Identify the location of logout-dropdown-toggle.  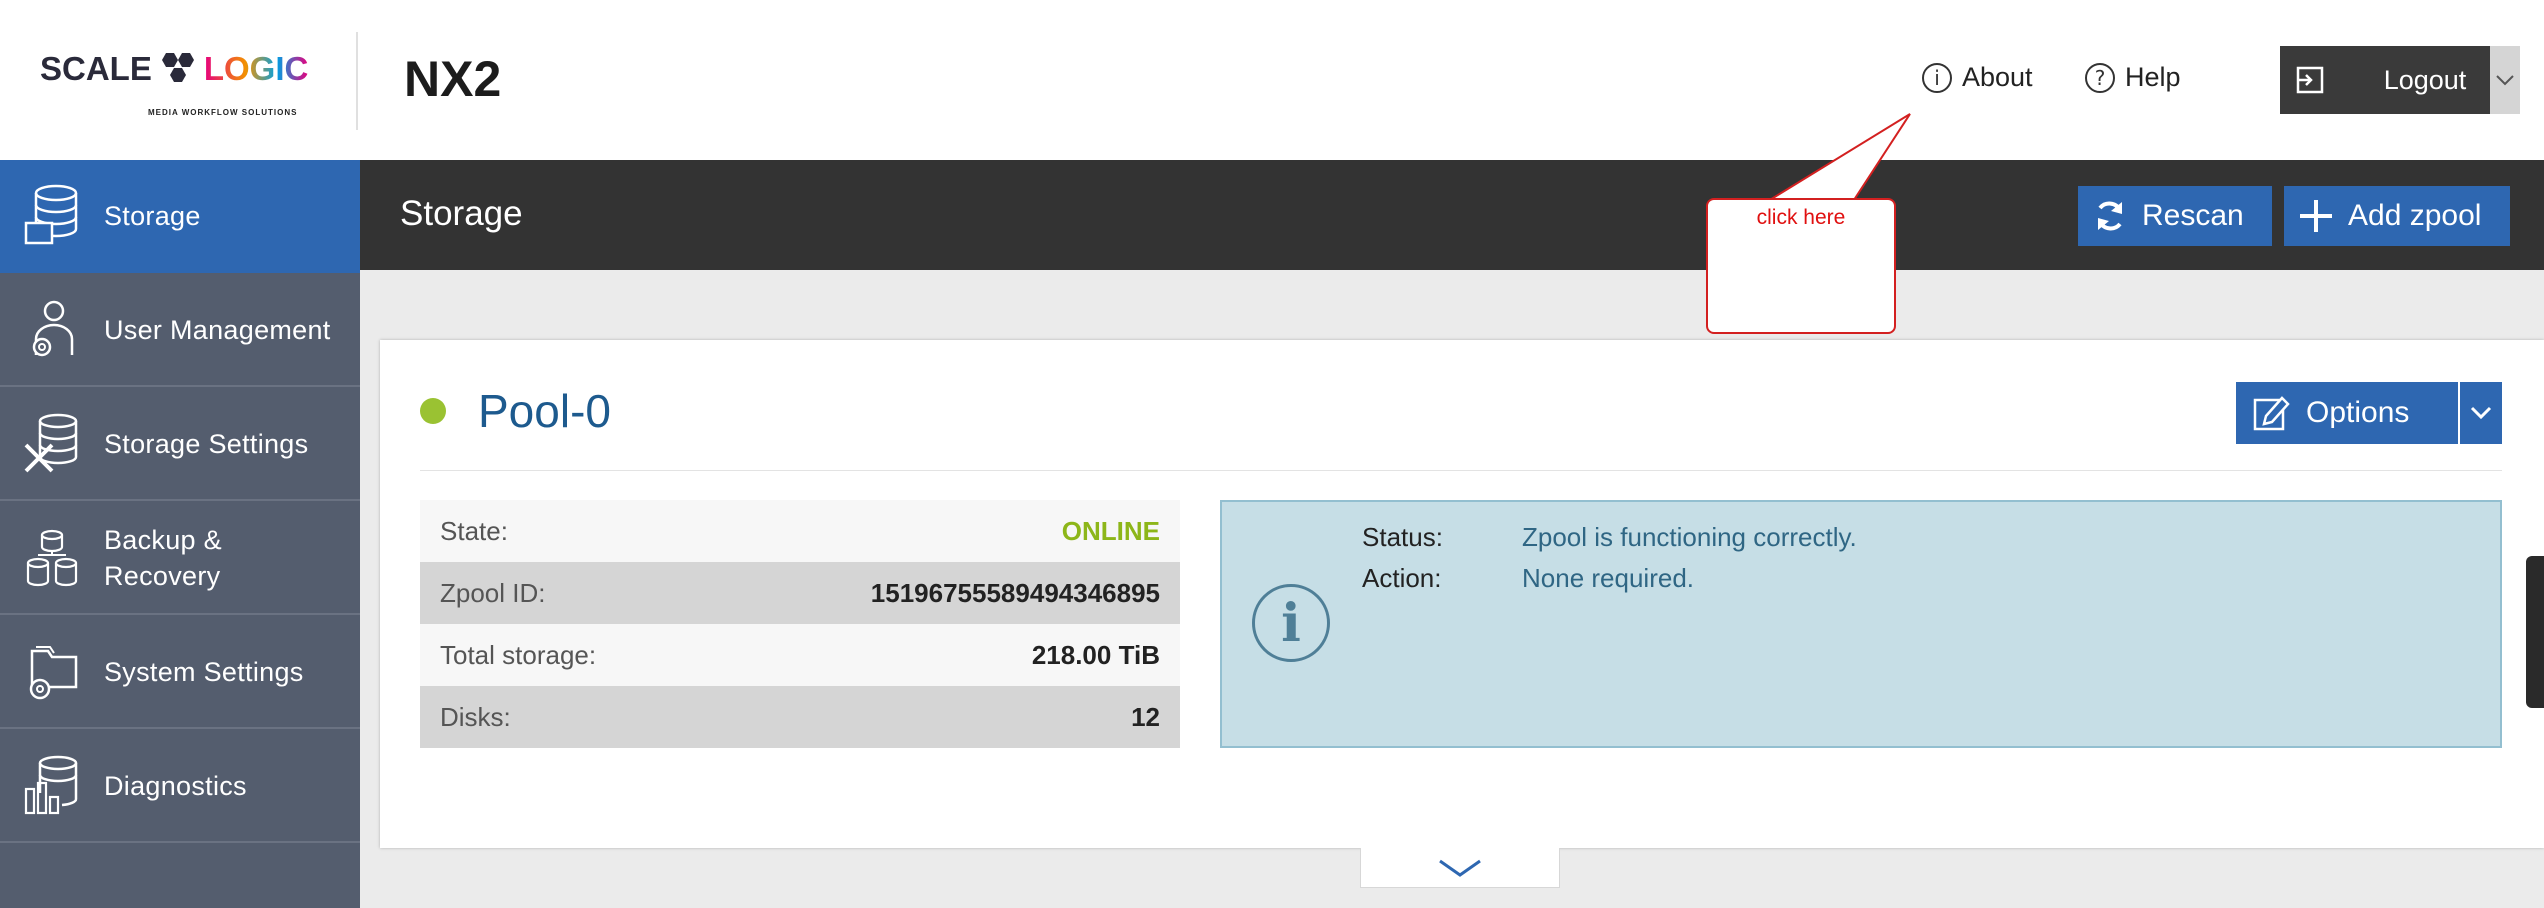
(2505, 80).